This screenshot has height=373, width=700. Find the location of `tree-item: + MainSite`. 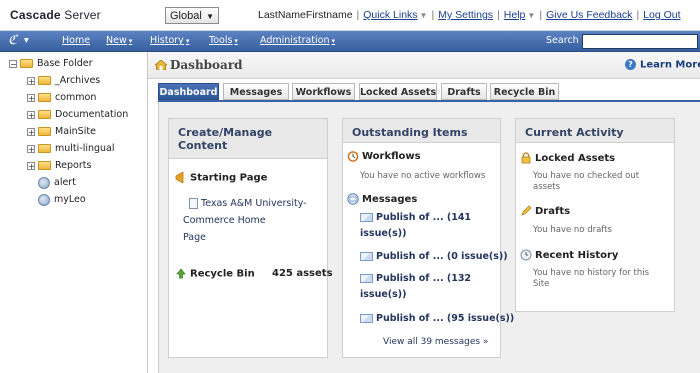

tree-item: + MainSite is located at coordinates (61, 132).